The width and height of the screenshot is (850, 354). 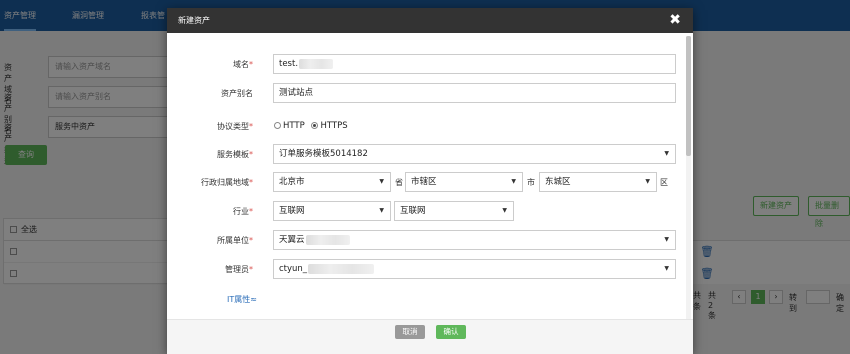 I want to click on radio-http: HTTP, so click(x=289, y=126).